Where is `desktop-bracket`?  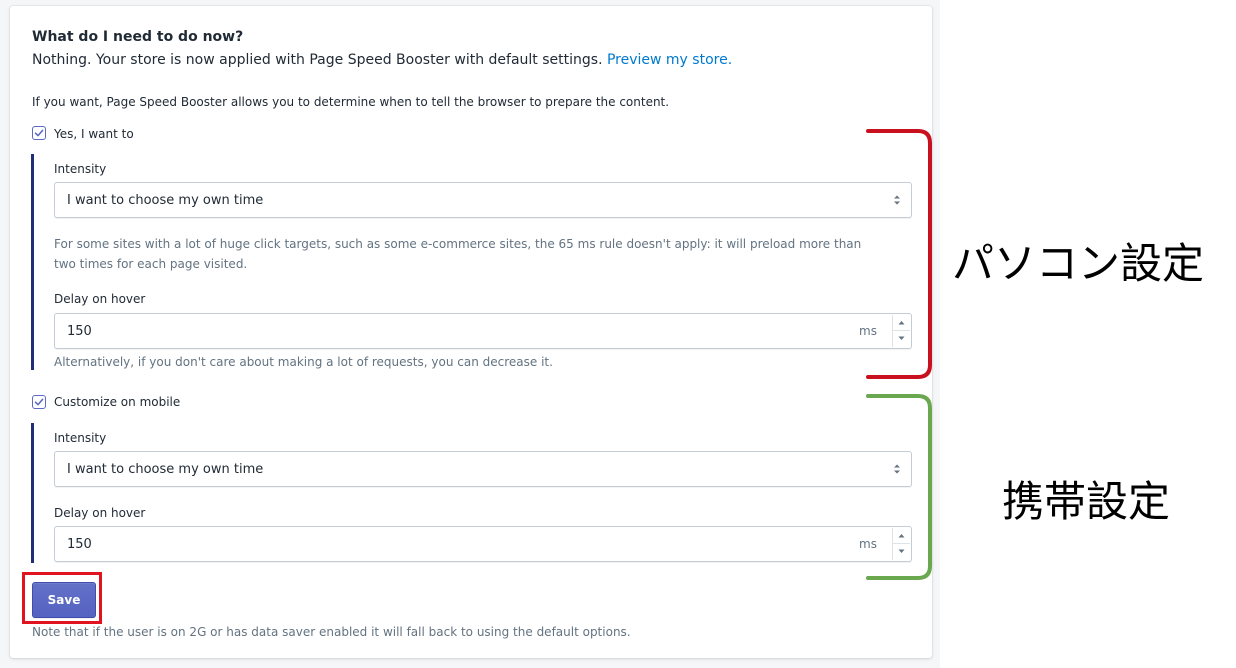 desktop-bracket is located at coordinates (899, 254).